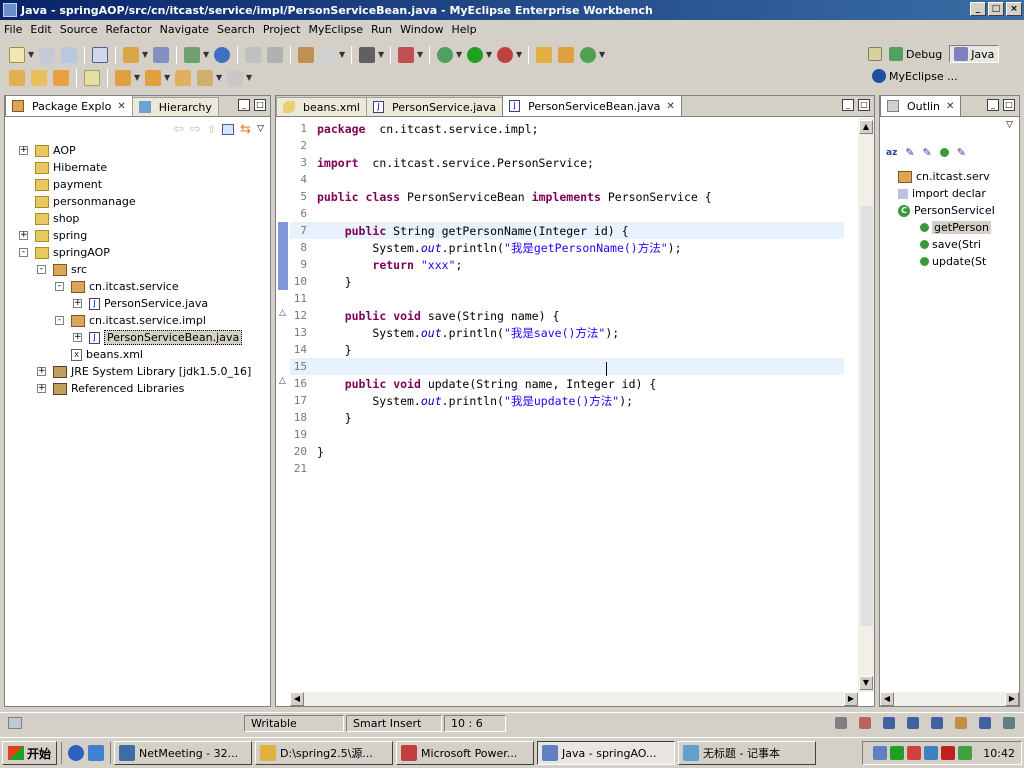 The height and width of the screenshot is (768, 1024). I want to click on outline-hscrollbar: ◀ ▶, so click(949, 699).